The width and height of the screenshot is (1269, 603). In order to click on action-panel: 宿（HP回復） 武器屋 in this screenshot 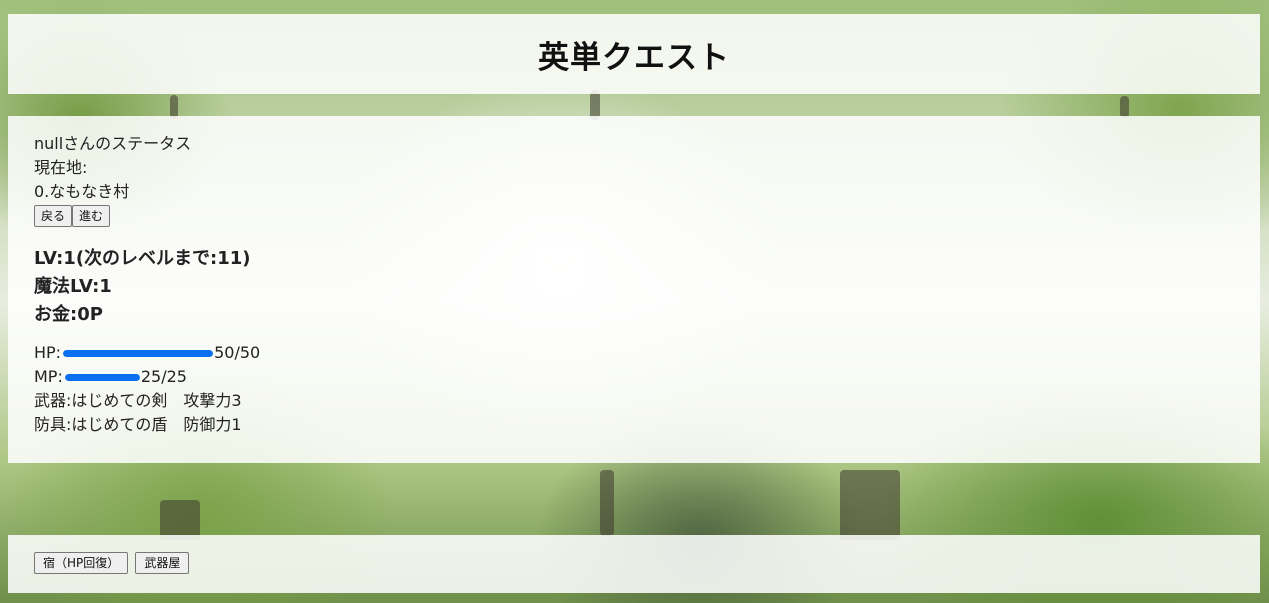, I will do `click(634, 564)`.